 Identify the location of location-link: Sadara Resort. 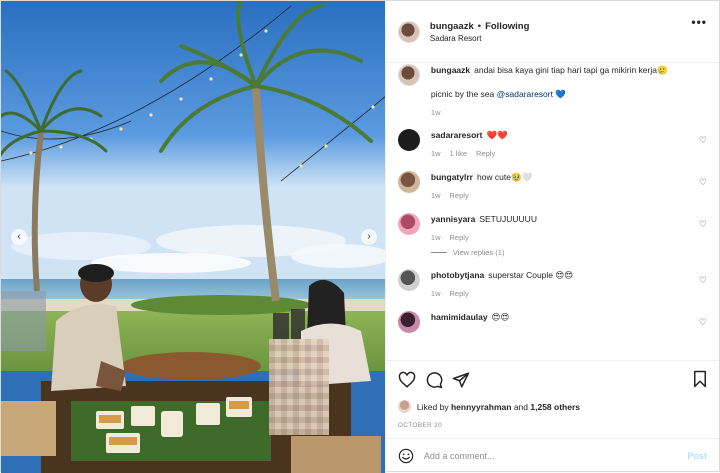
(479, 38).